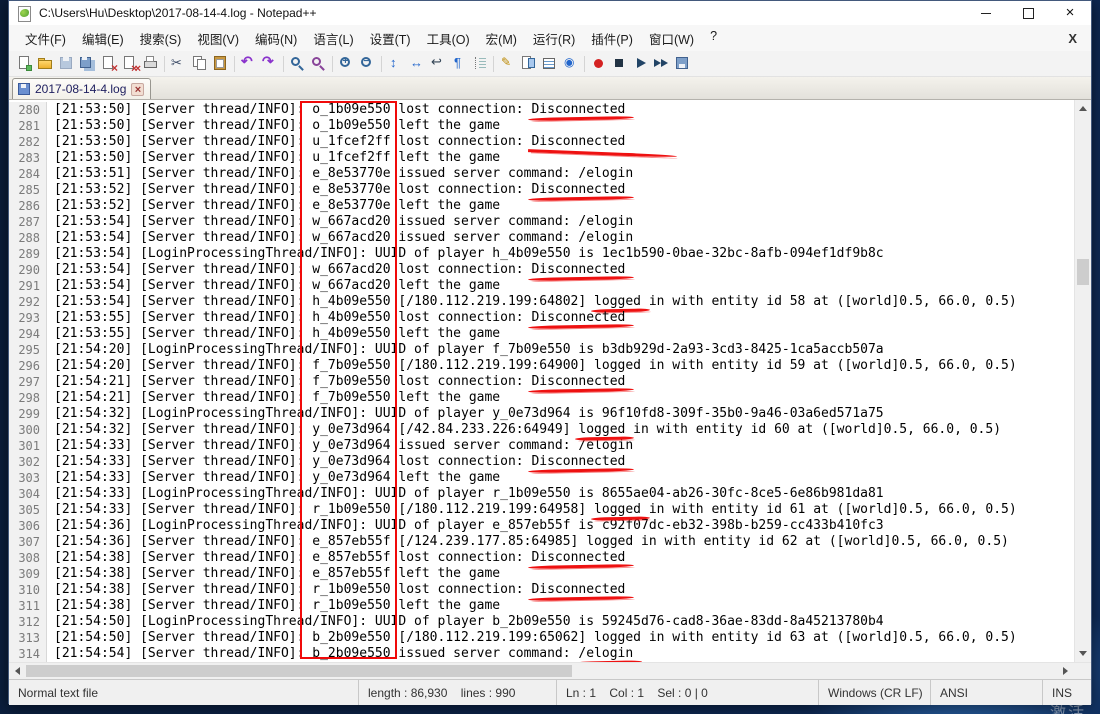  What do you see at coordinates (367, 64) in the screenshot?
I see `zoom-out-button` at bounding box center [367, 64].